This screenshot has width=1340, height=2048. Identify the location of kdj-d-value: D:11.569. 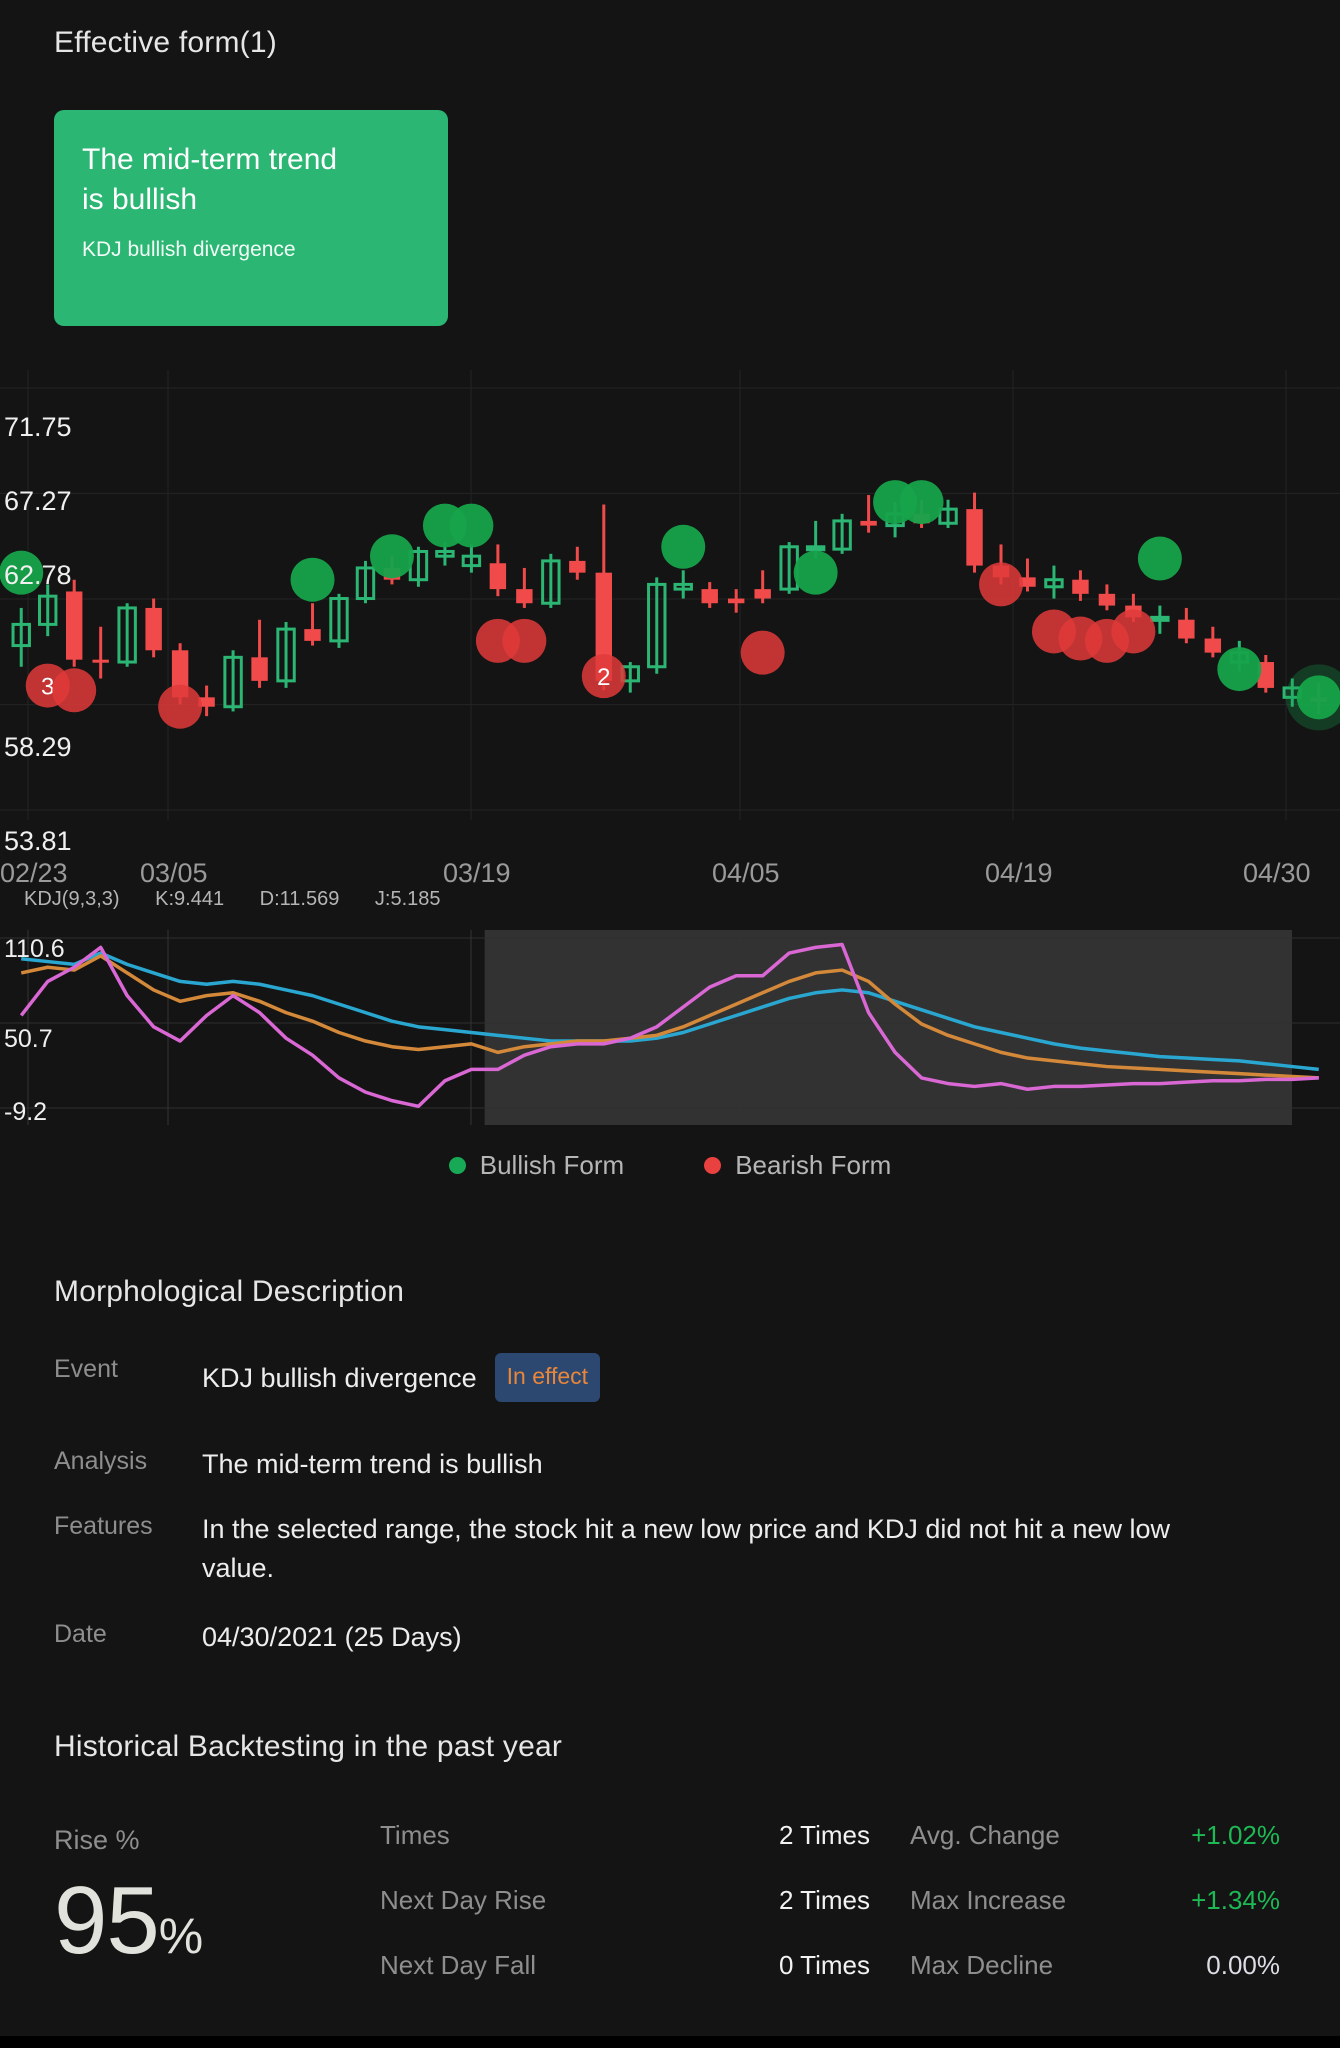
(299, 899).